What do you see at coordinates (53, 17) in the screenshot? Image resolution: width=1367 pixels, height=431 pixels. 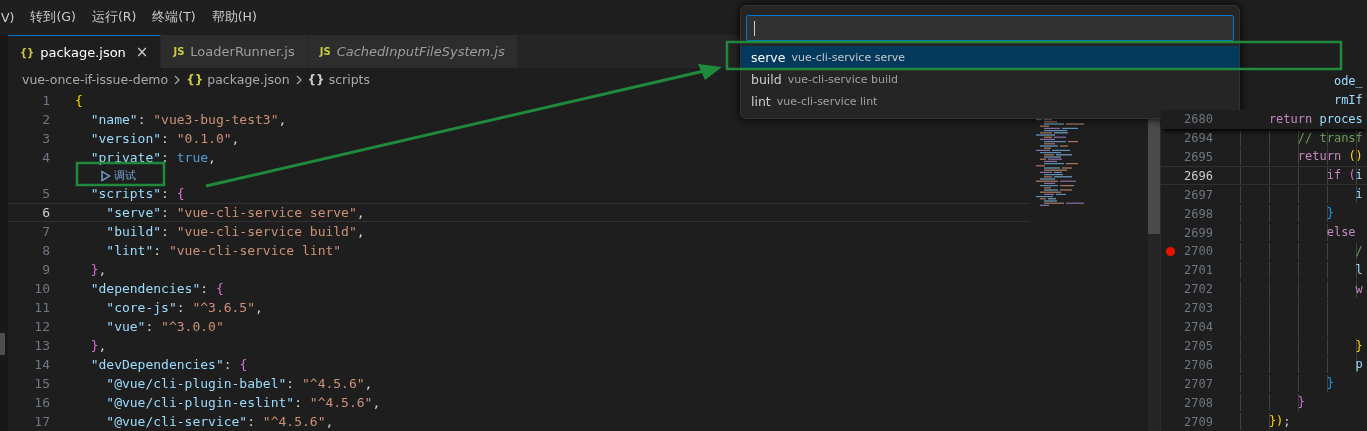 I see `menu-item: 转到(G)` at bounding box center [53, 17].